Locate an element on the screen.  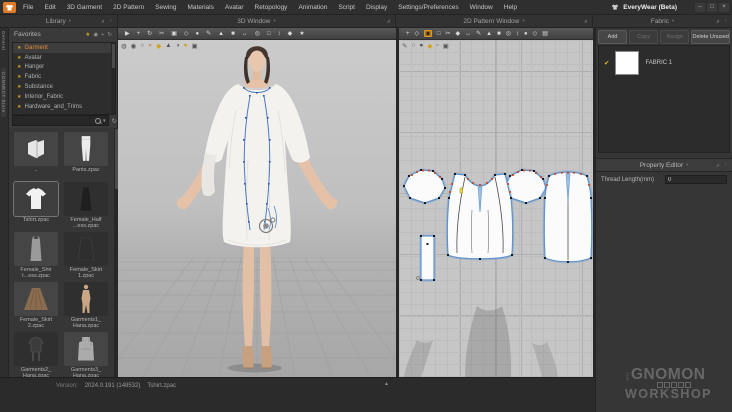
favorites-item-hanger: ★ Hanger is located at coordinates (64, 68).